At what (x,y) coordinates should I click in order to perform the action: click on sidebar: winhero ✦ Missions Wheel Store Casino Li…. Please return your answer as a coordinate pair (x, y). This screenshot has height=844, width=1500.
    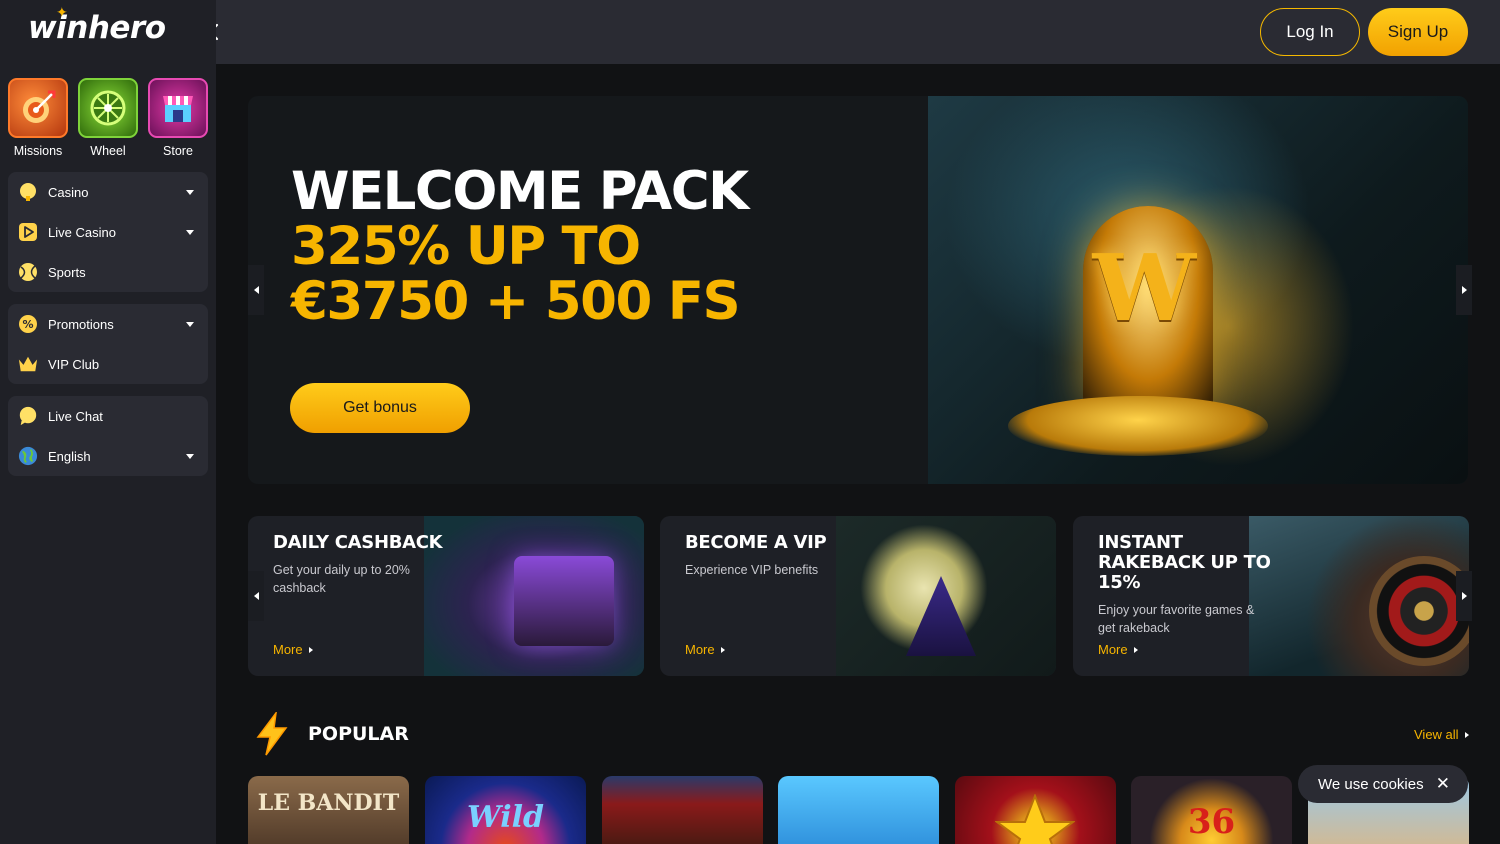
    Looking at the image, I should click on (108, 422).